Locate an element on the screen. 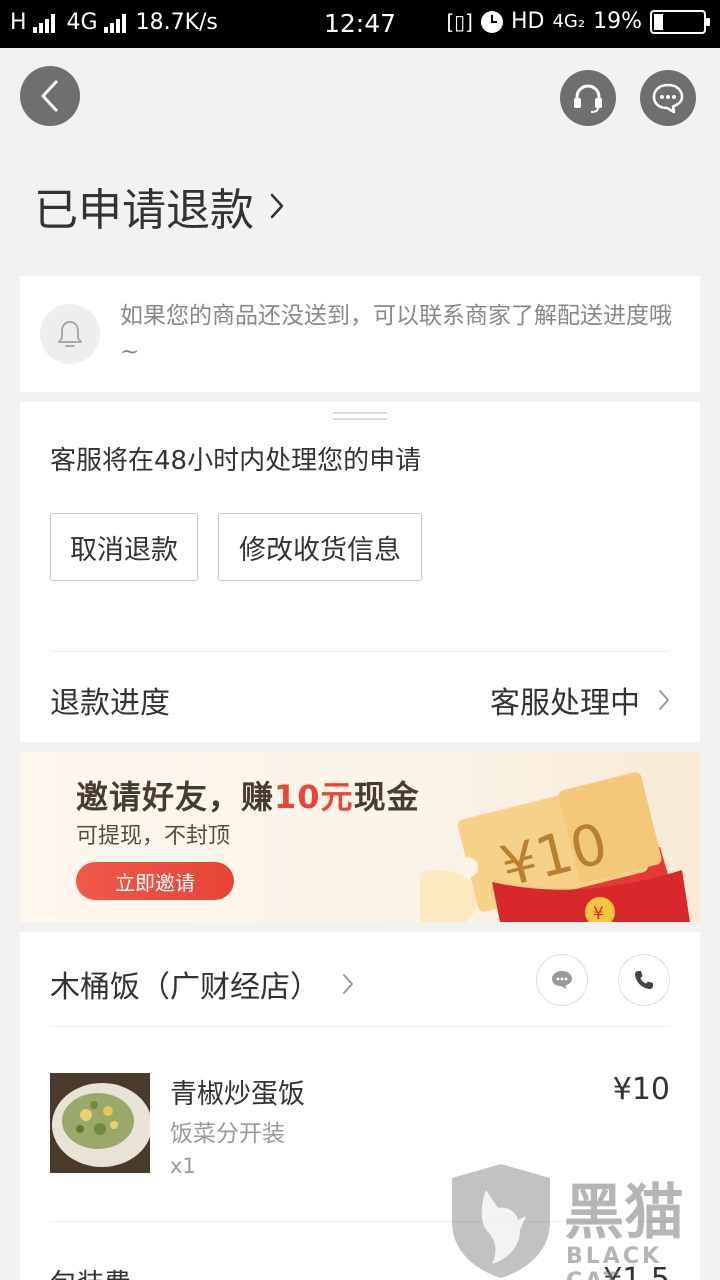 Image resolution: width=720 pixels, height=1280 pixels. customer-service-button is located at coordinates (588, 98).